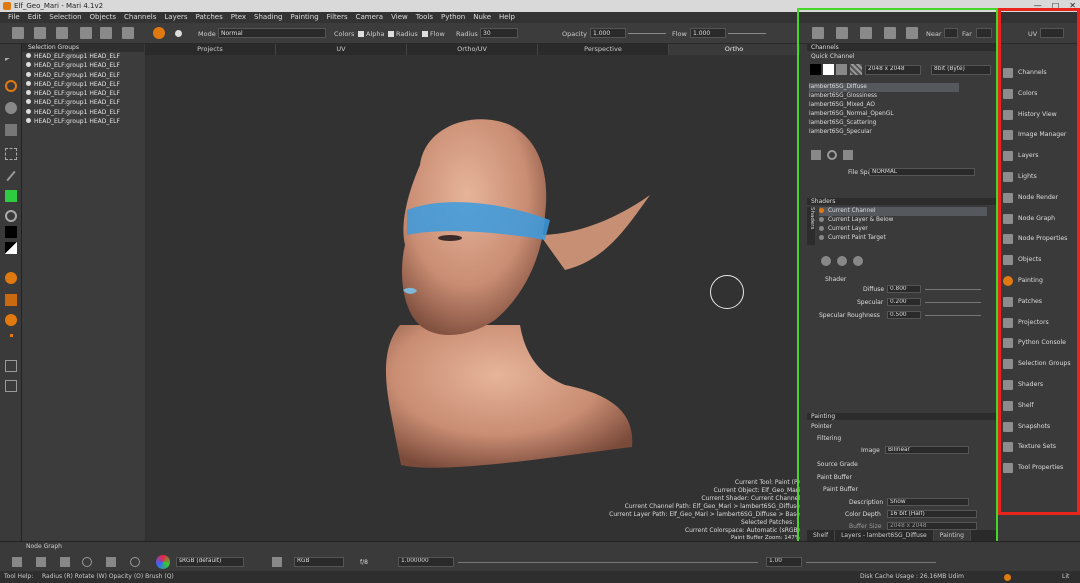 Image resolution: width=1080 pixels, height=583 pixels. Describe the element at coordinates (103, 17) in the screenshot. I see `menu-objects: Objects` at that location.